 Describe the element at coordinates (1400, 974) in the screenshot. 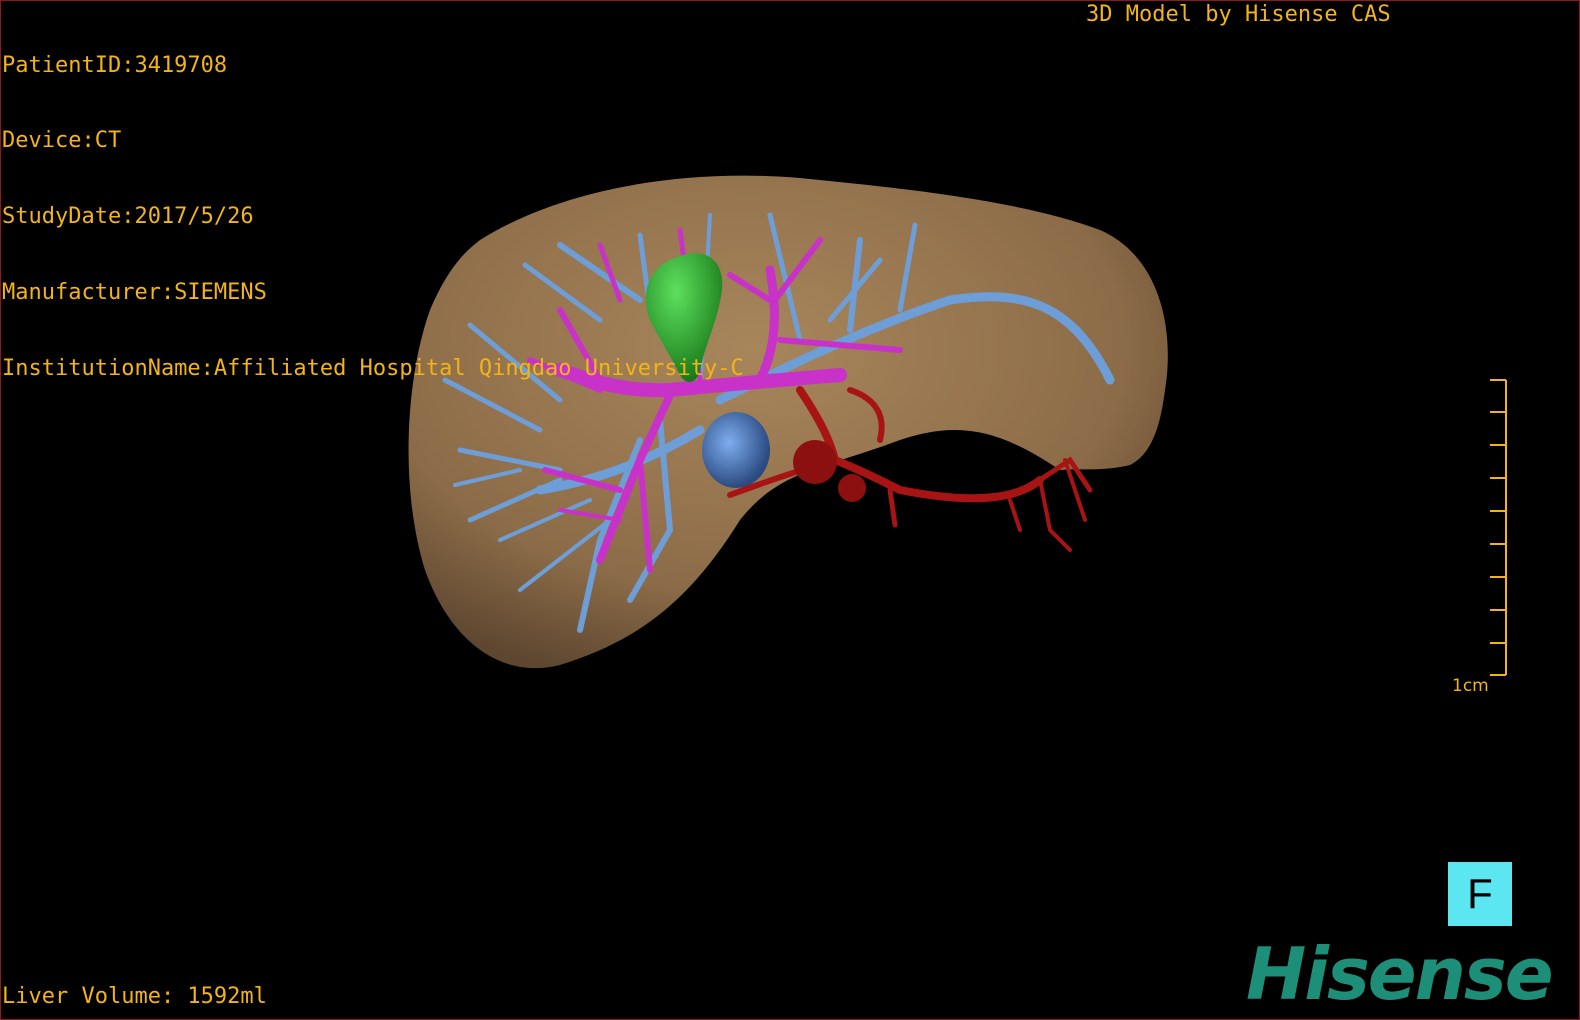

I see `hisense-logo: Hisense` at that location.